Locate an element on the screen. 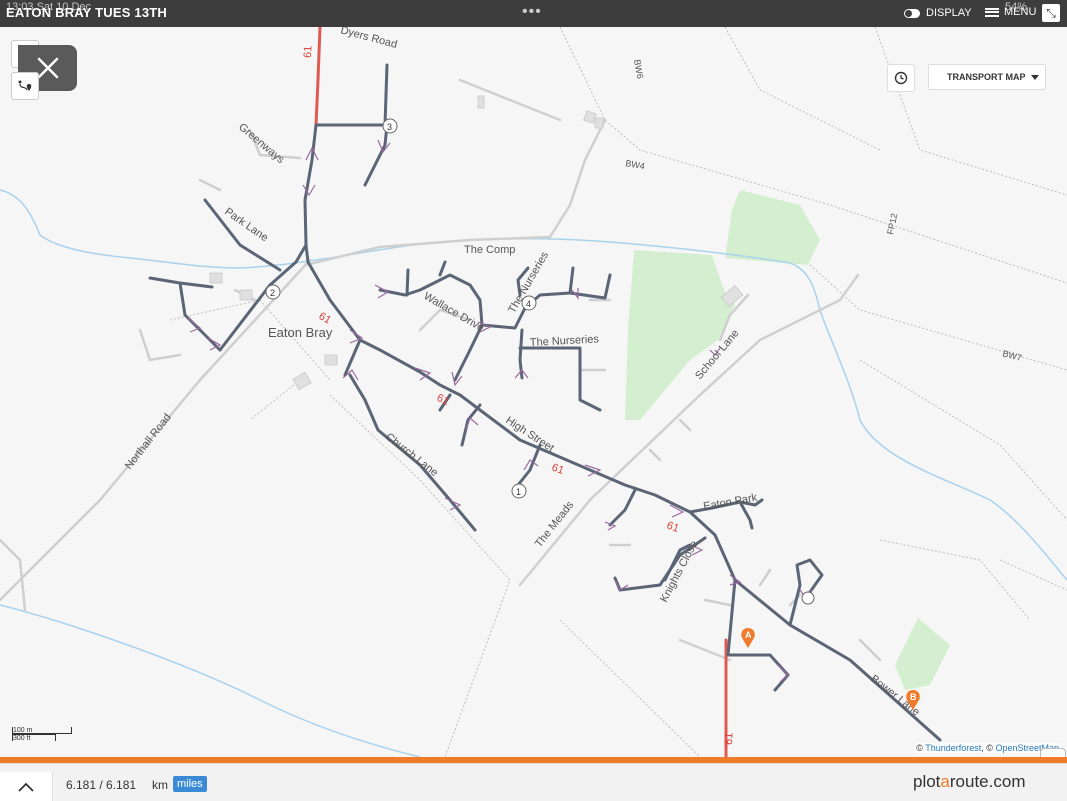 Image resolution: width=1067 pixels, height=801 pixels. svg-text: B is located at coordinates (913, 697).